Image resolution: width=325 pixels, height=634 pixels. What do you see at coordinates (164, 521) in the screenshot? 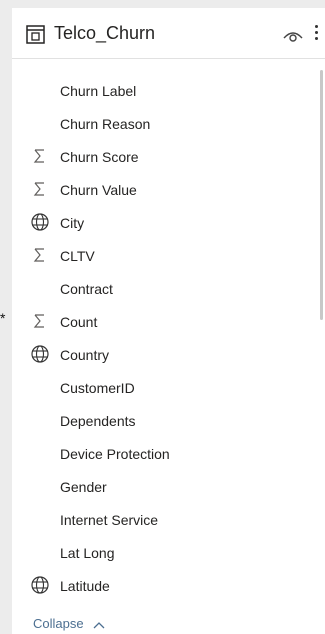
I see `field-item: Internet Service` at bounding box center [164, 521].